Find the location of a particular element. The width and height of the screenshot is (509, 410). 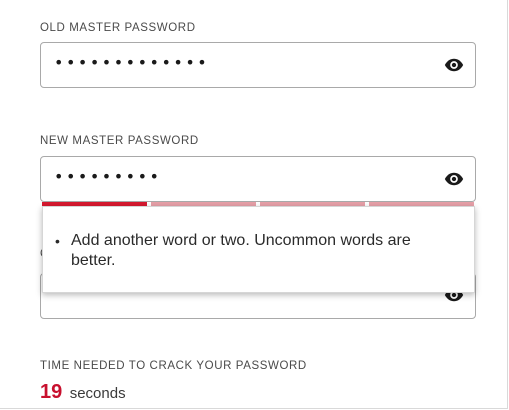

crack-time-value: 19 seconds is located at coordinates (83, 392).